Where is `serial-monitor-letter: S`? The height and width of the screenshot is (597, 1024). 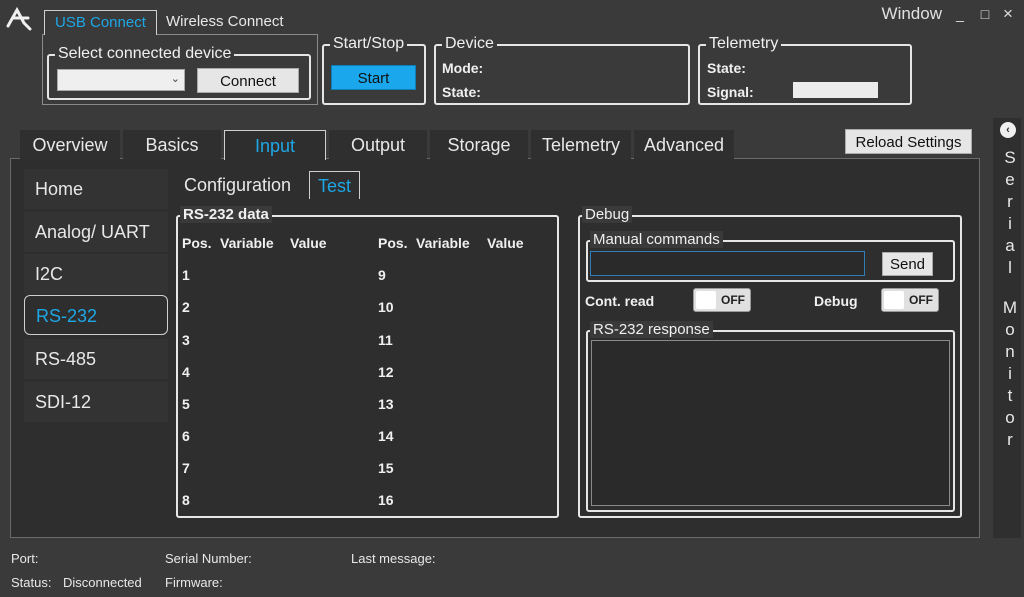 serial-monitor-letter: S is located at coordinates (1010, 157).